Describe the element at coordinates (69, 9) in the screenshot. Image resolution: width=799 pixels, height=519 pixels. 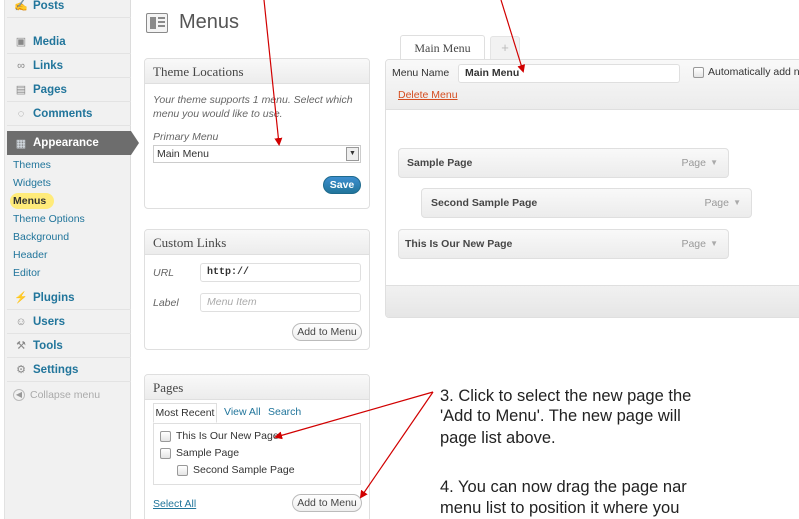
I see `sidebar-item-posts: ✍ Posts` at that location.